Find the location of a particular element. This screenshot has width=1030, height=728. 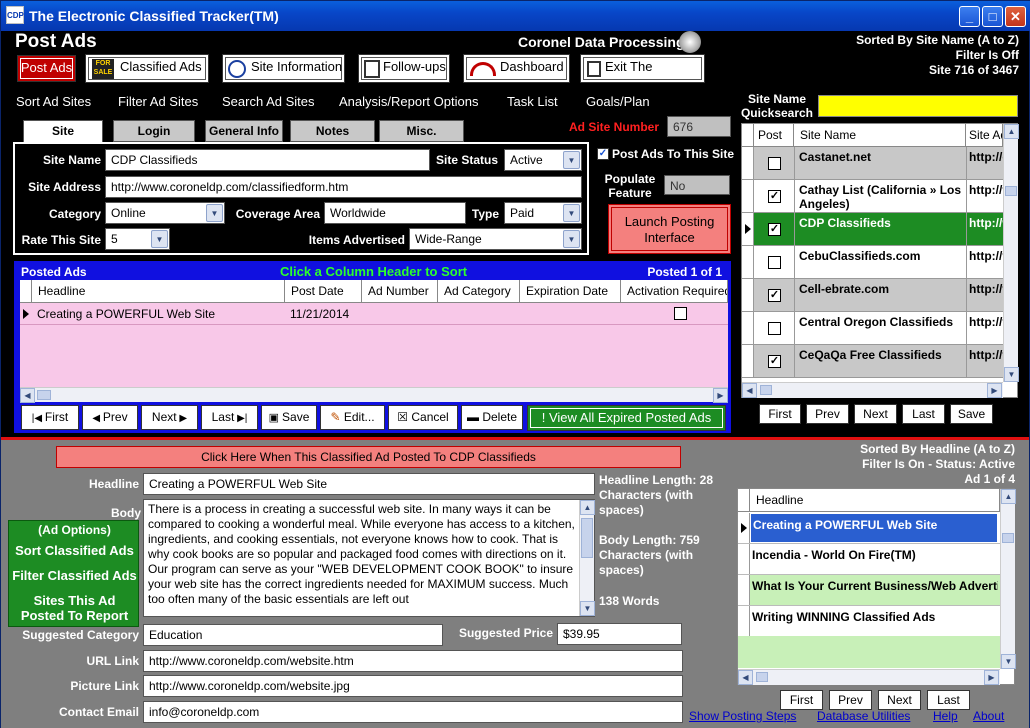

posted-prev-button: ◀ Prev is located at coordinates (110, 417).